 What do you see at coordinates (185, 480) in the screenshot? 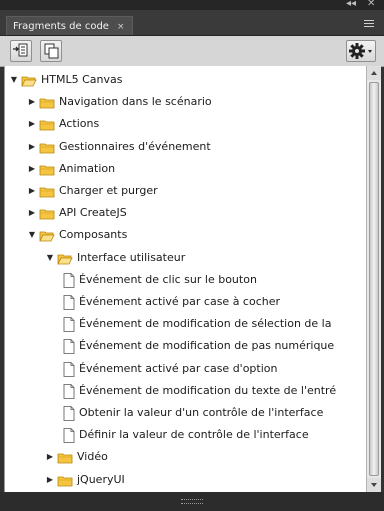
I see `tree-folder-row: ▶ jQueryUI` at bounding box center [185, 480].